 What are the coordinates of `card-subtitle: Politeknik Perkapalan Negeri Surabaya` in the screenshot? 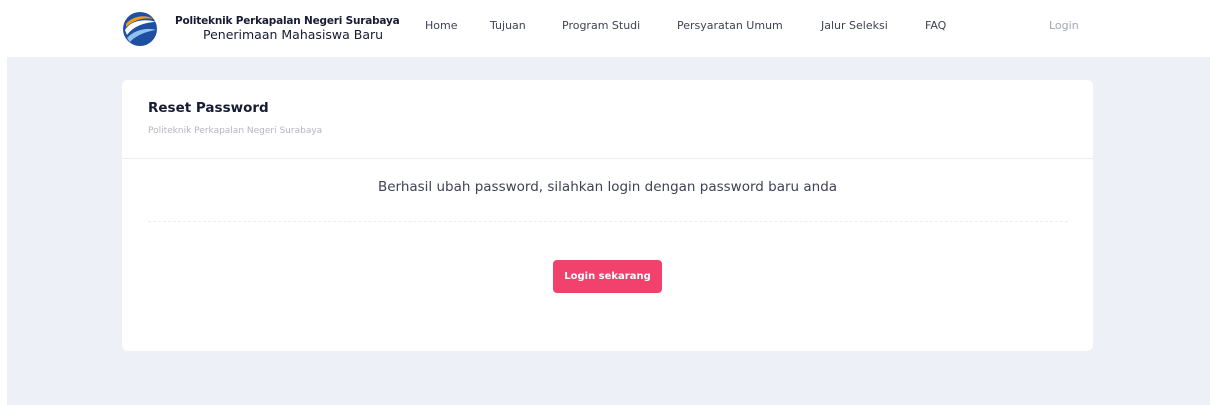 It's located at (235, 131).